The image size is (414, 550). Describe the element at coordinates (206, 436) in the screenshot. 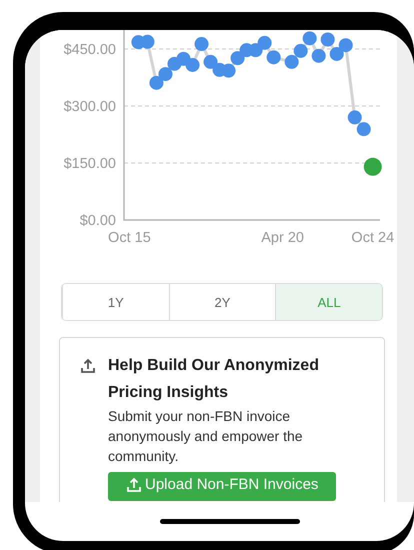

I see `card-description: Submit your non-FBN invoice anonymously and empower the community.` at that location.